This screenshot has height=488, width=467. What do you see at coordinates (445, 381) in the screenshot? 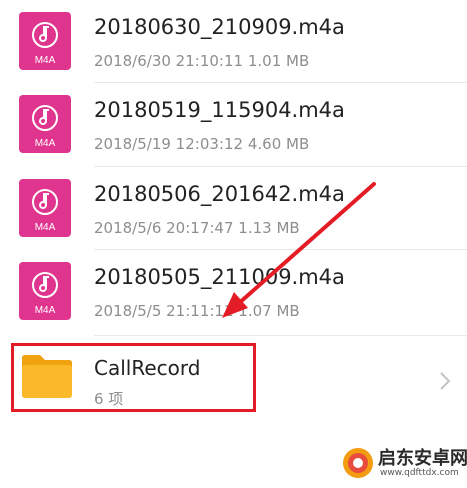
I see `chevron-right-icon` at bounding box center [445, 381].